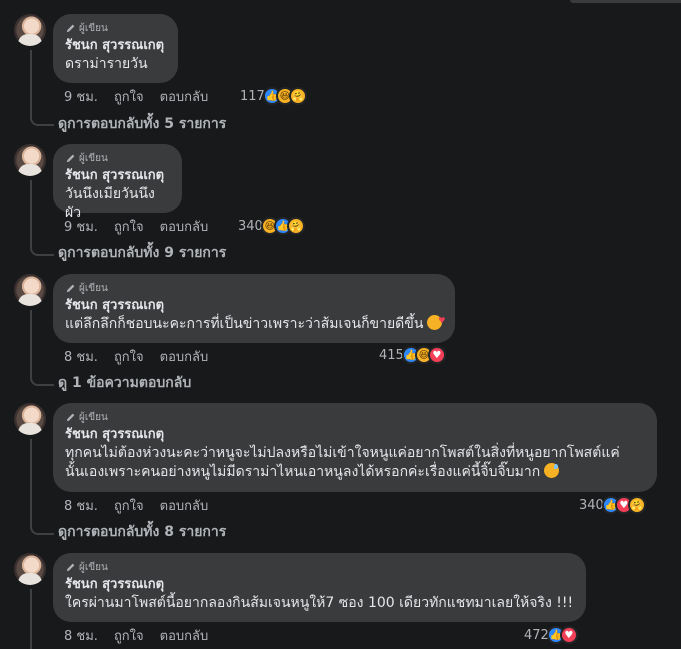  I want to click on reaction-summary: 340 😆 👍 🤗, so click(271, 226).